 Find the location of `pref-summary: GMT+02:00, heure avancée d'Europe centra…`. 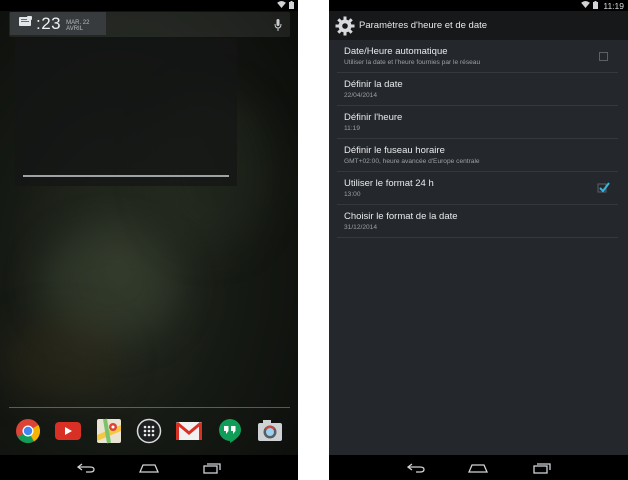

pref-summary: GMT+02:00, heure avancée d'Europe centra… is located at coordinates (412, 161).